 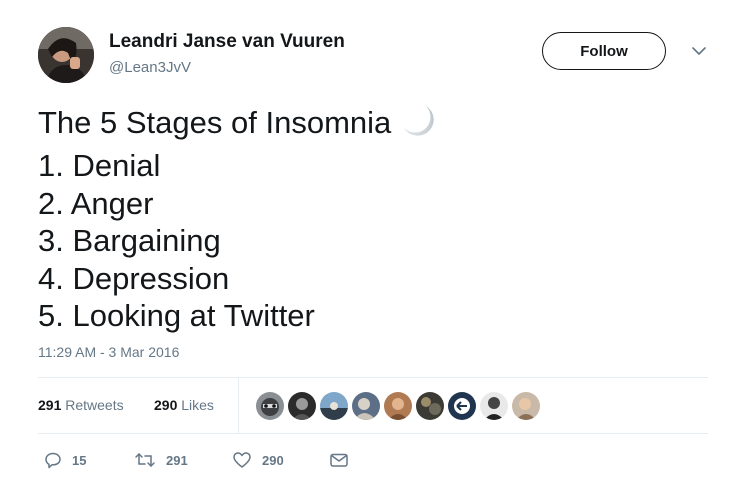 I want to click on direct-message-button, so click(x=339, y=460).